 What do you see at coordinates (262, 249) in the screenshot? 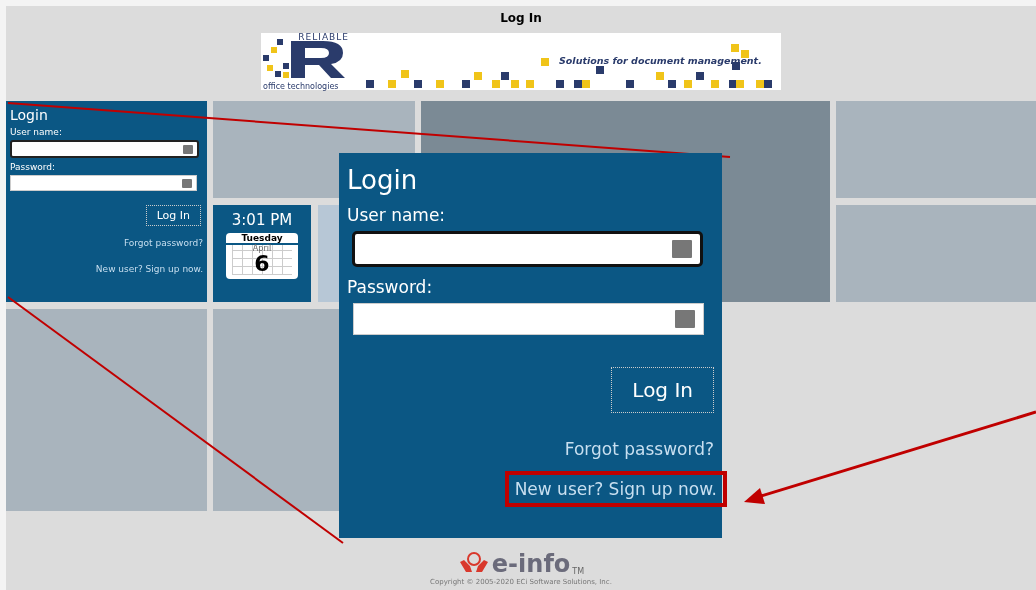
I see `calendar-month: April` at bounding box center [262, 249].